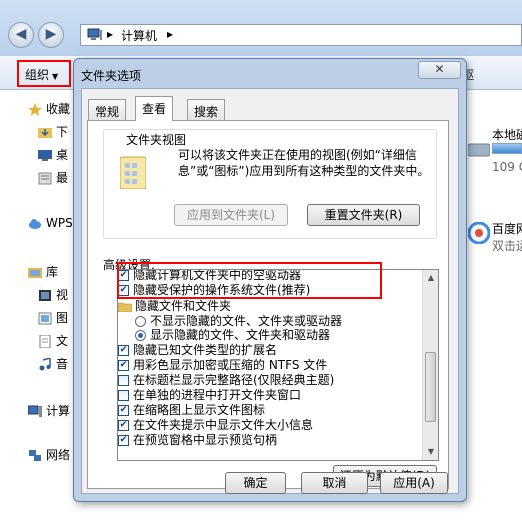  What do you see at coordinates (363, 215) in the screenshot?
I see `reset-folders-button: 重置文件夹(R)` at bounding box center [363, 215].